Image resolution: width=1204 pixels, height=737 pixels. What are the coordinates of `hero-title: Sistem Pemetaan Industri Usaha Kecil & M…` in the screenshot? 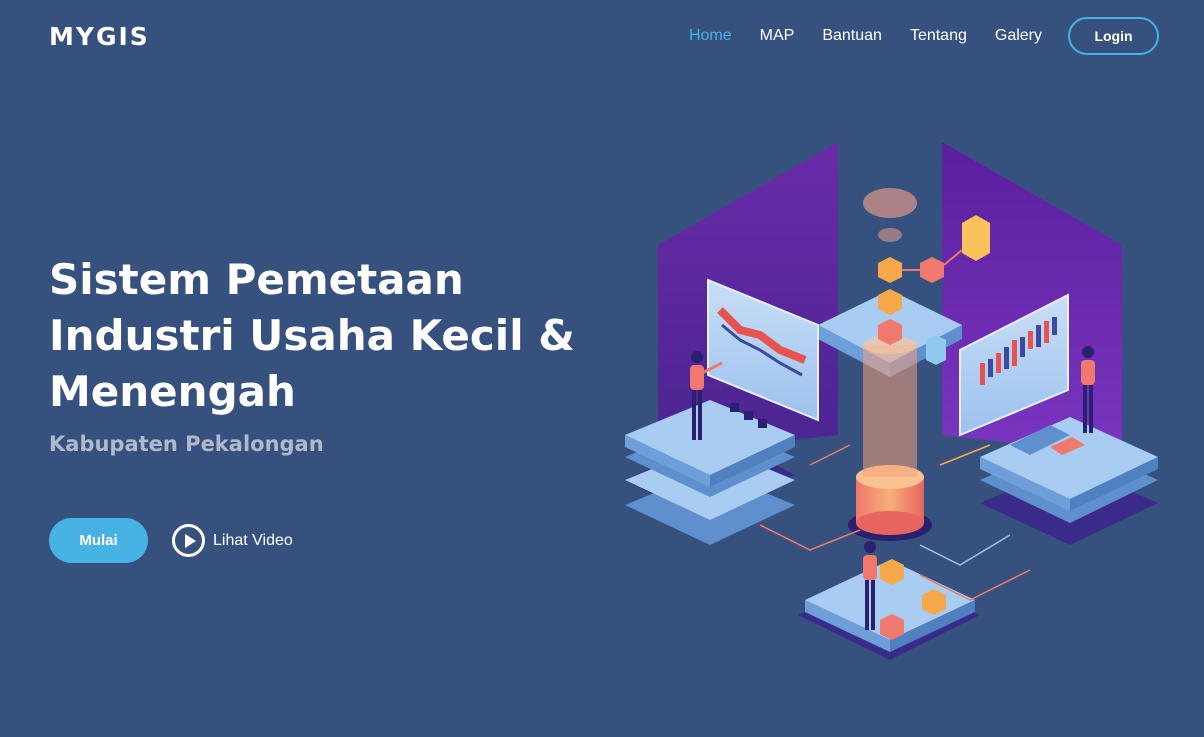 It's located at (319, 336).